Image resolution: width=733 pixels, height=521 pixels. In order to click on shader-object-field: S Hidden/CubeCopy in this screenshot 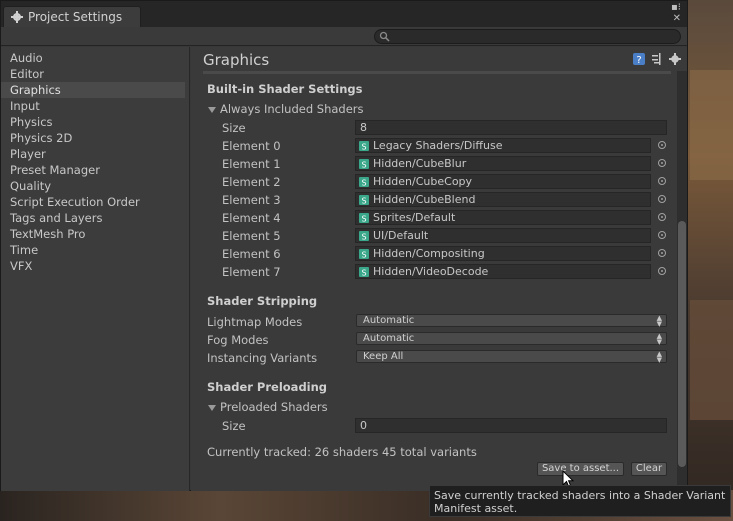, I will do `click(503, 181)`.